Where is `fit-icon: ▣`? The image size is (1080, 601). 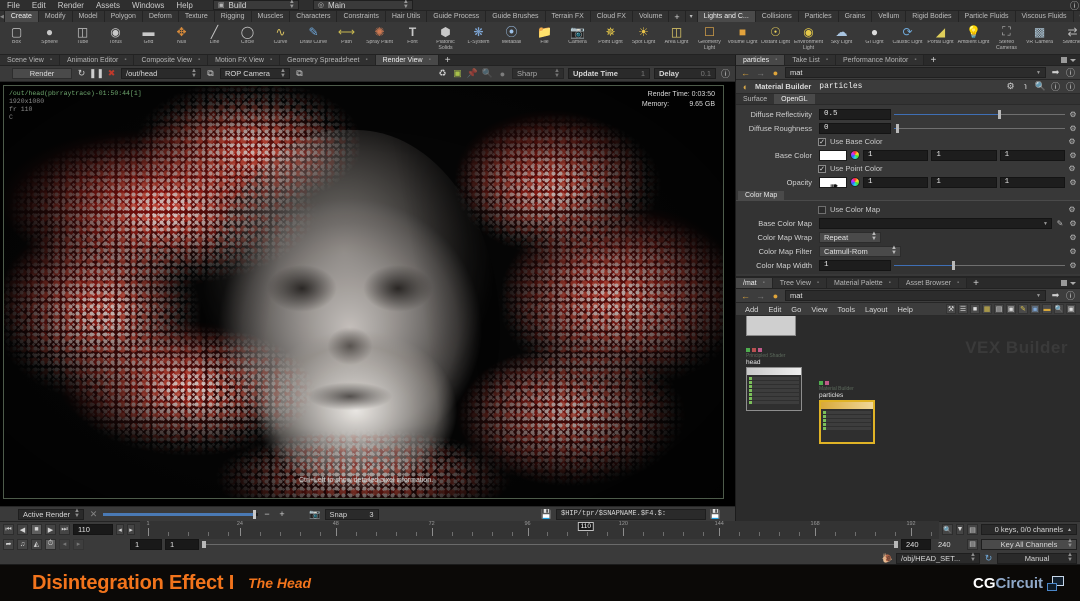
fit-icon: ▣ is located at coordinates (1071, 309).